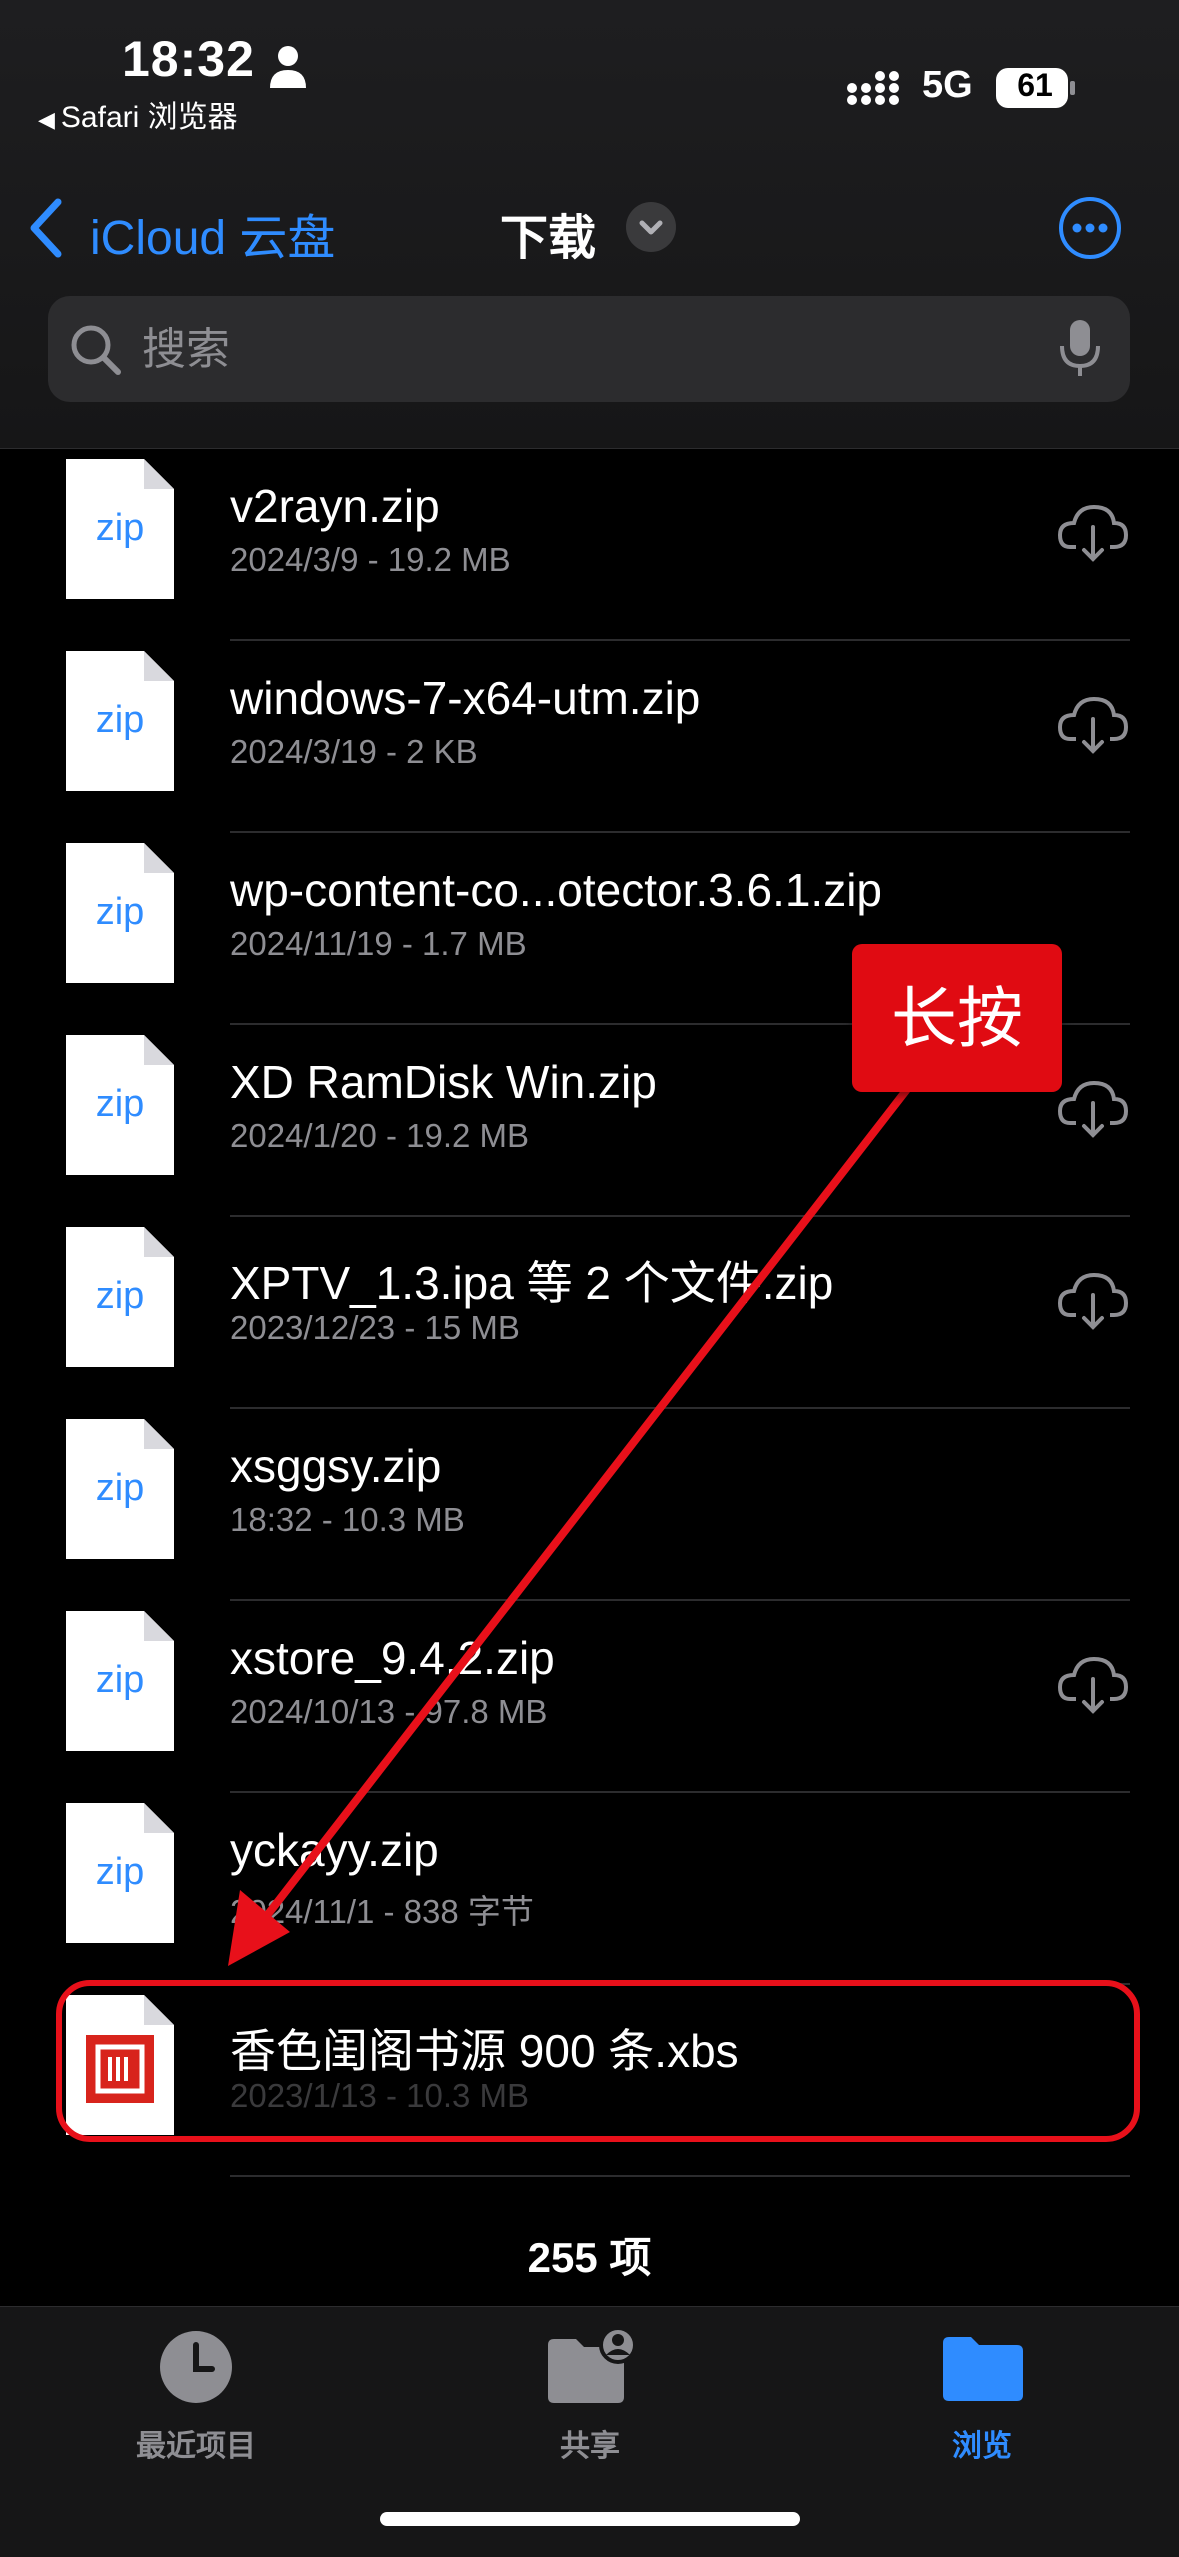  I want to click on home-indicator, so click(590, 2519).